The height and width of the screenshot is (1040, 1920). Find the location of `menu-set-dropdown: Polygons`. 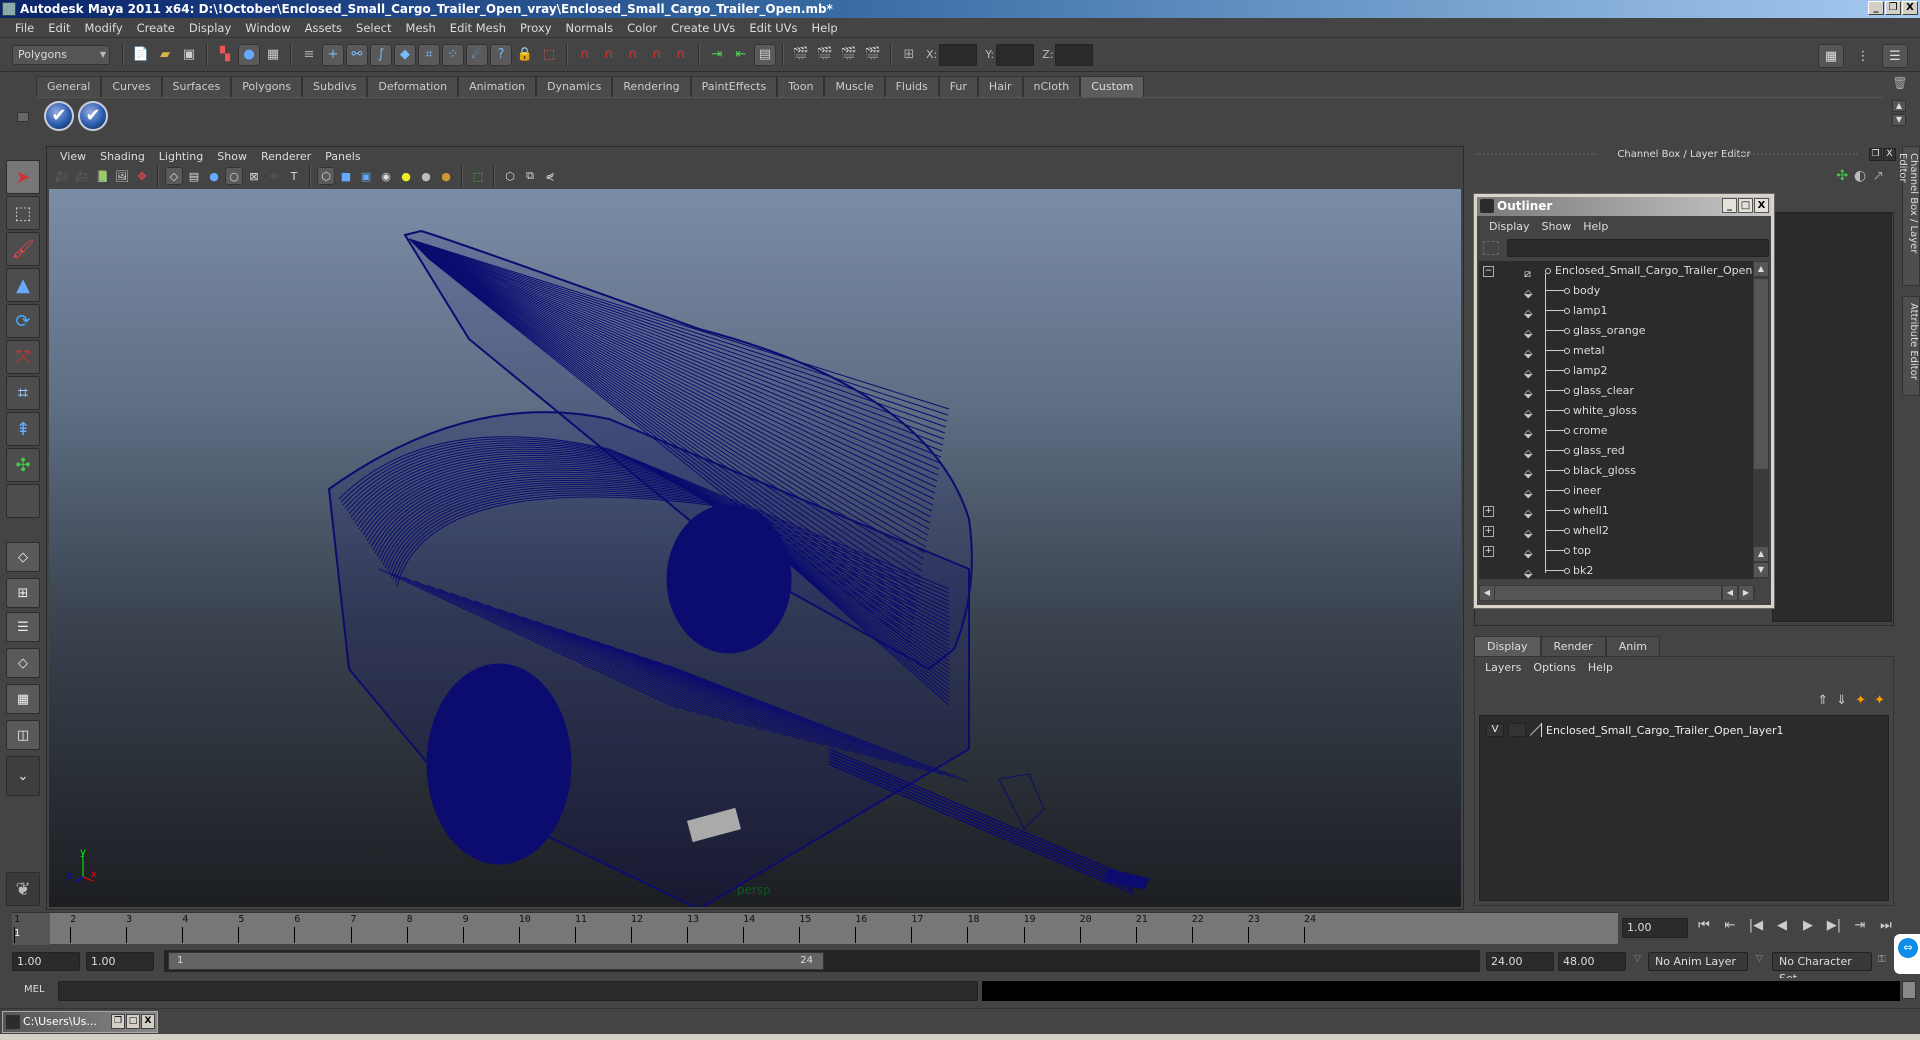

menu-set-dropdown: Polygons is located at coordinates (61, 54).